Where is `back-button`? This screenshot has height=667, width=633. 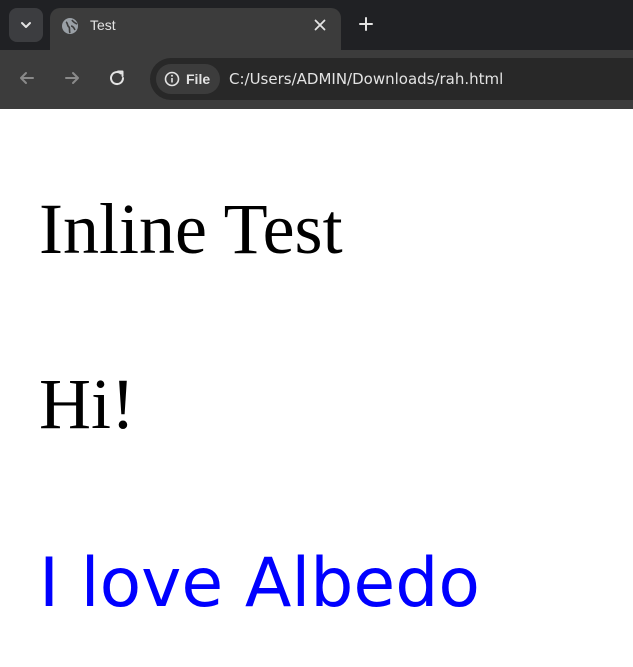
back-button is located at coordinates (27, 78).